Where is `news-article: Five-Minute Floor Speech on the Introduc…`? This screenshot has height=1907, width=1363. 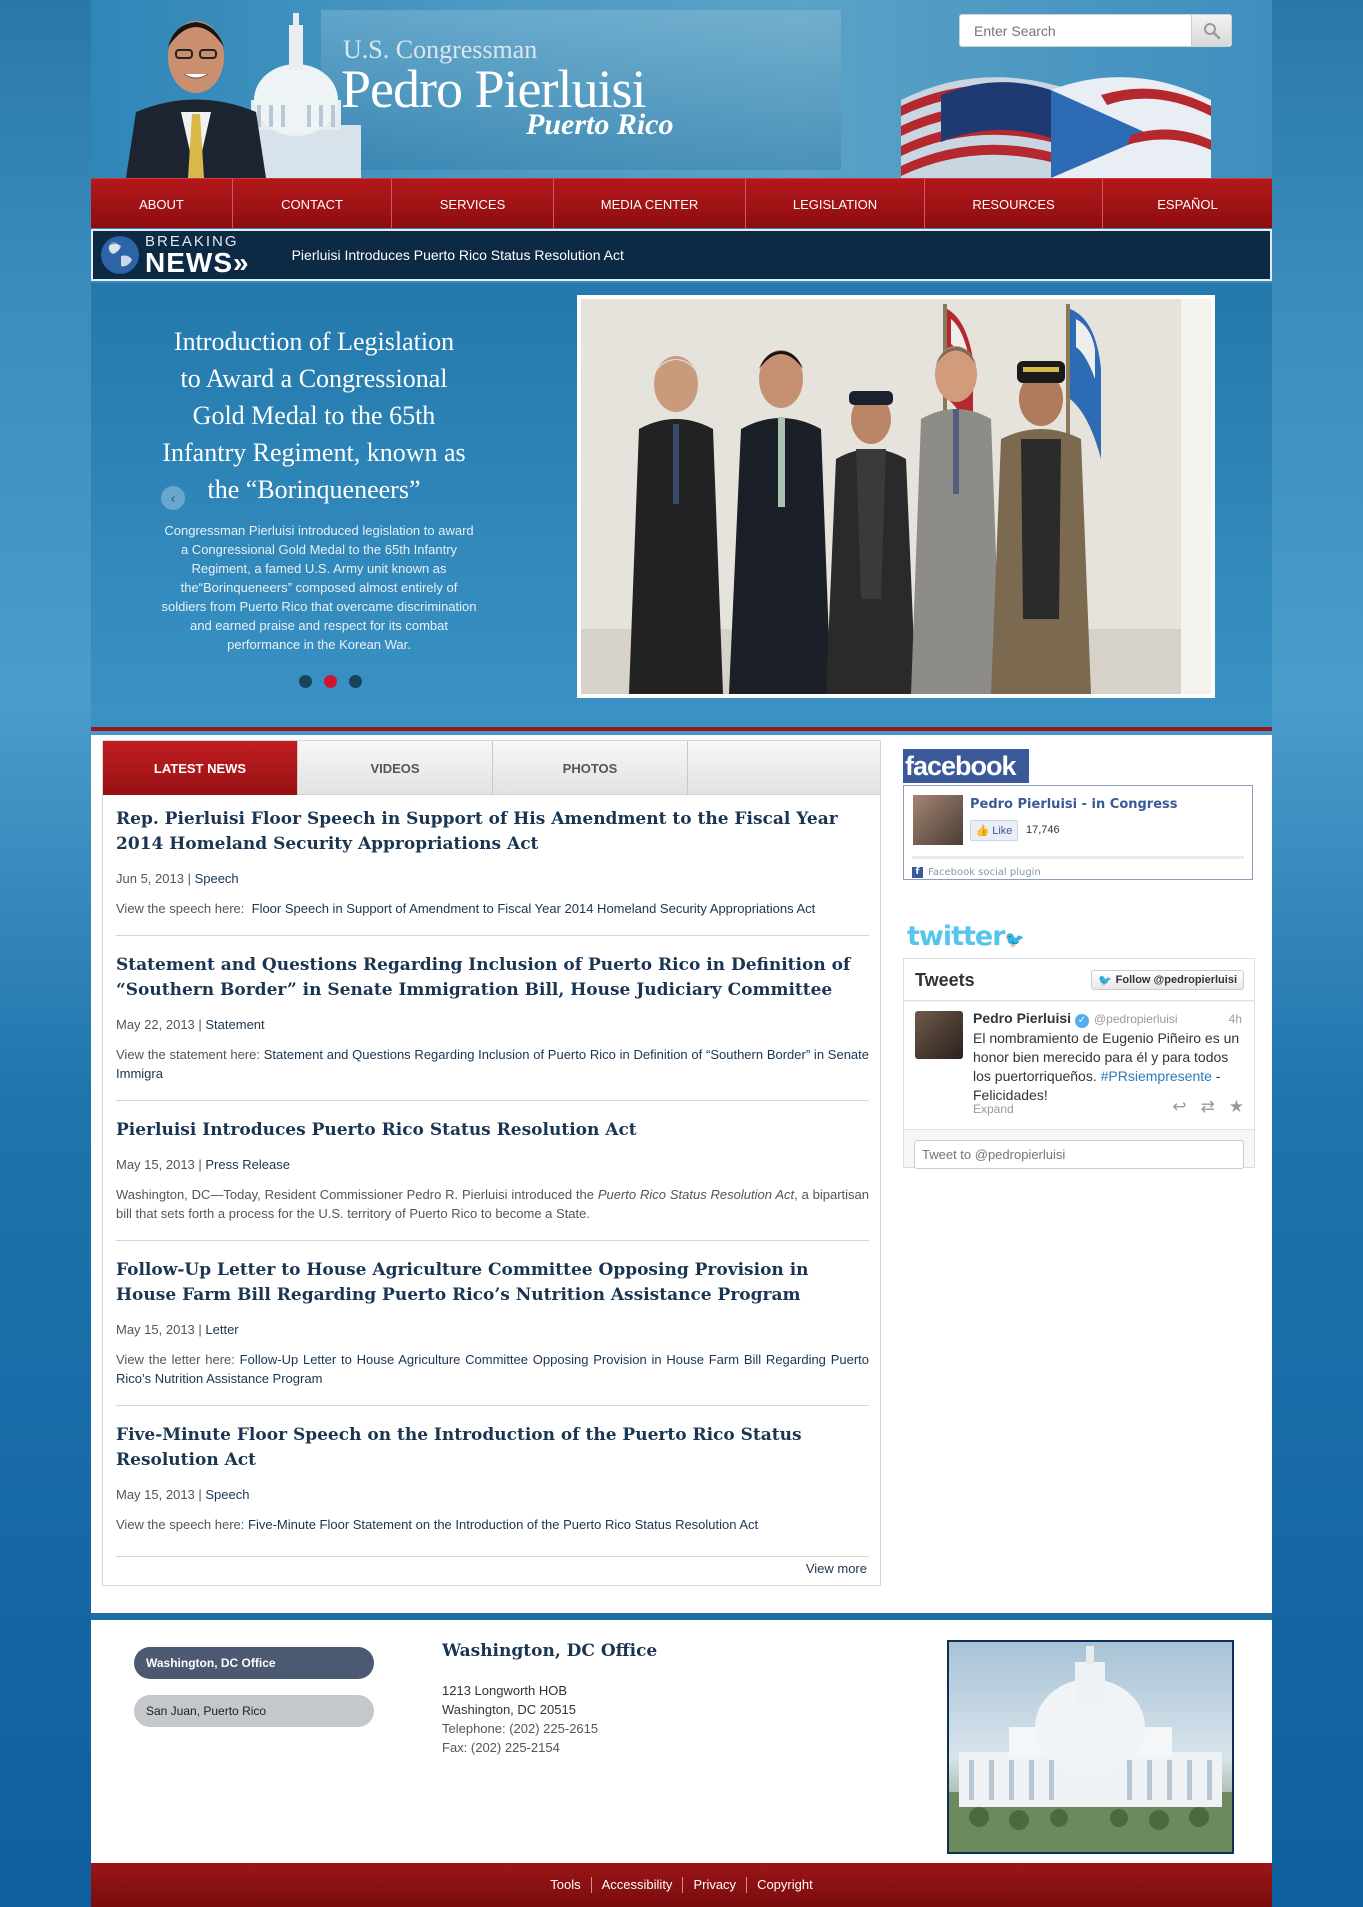 news-article: Five-Minute Floor Speech on the Introduc… is located at coordinates (492, 1487).